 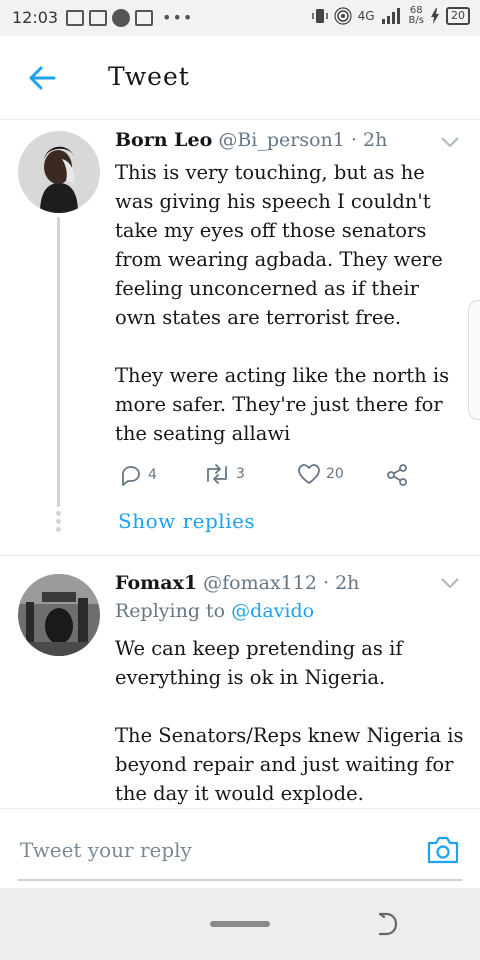 I want to click on app-header: Tweet, so click(x=240, y=78).